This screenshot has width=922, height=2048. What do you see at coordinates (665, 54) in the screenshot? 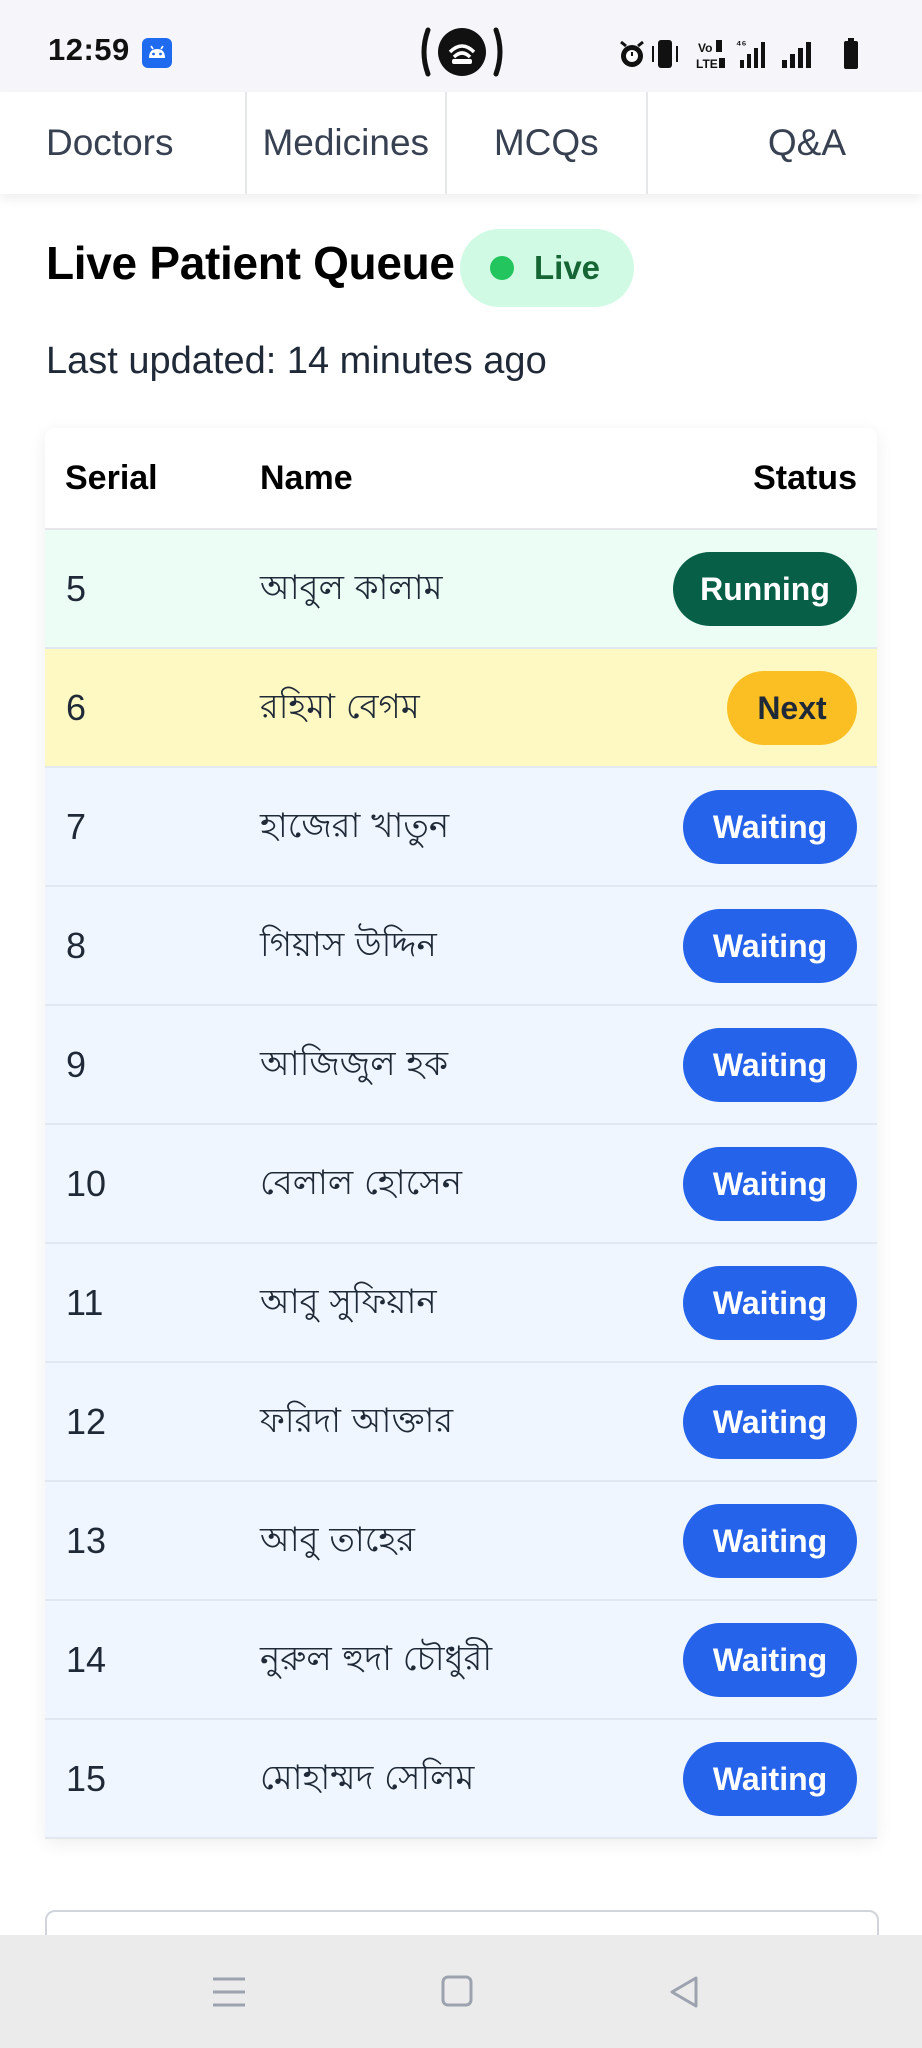
I see `vibrate-icon` at bounding box center [665, 54].